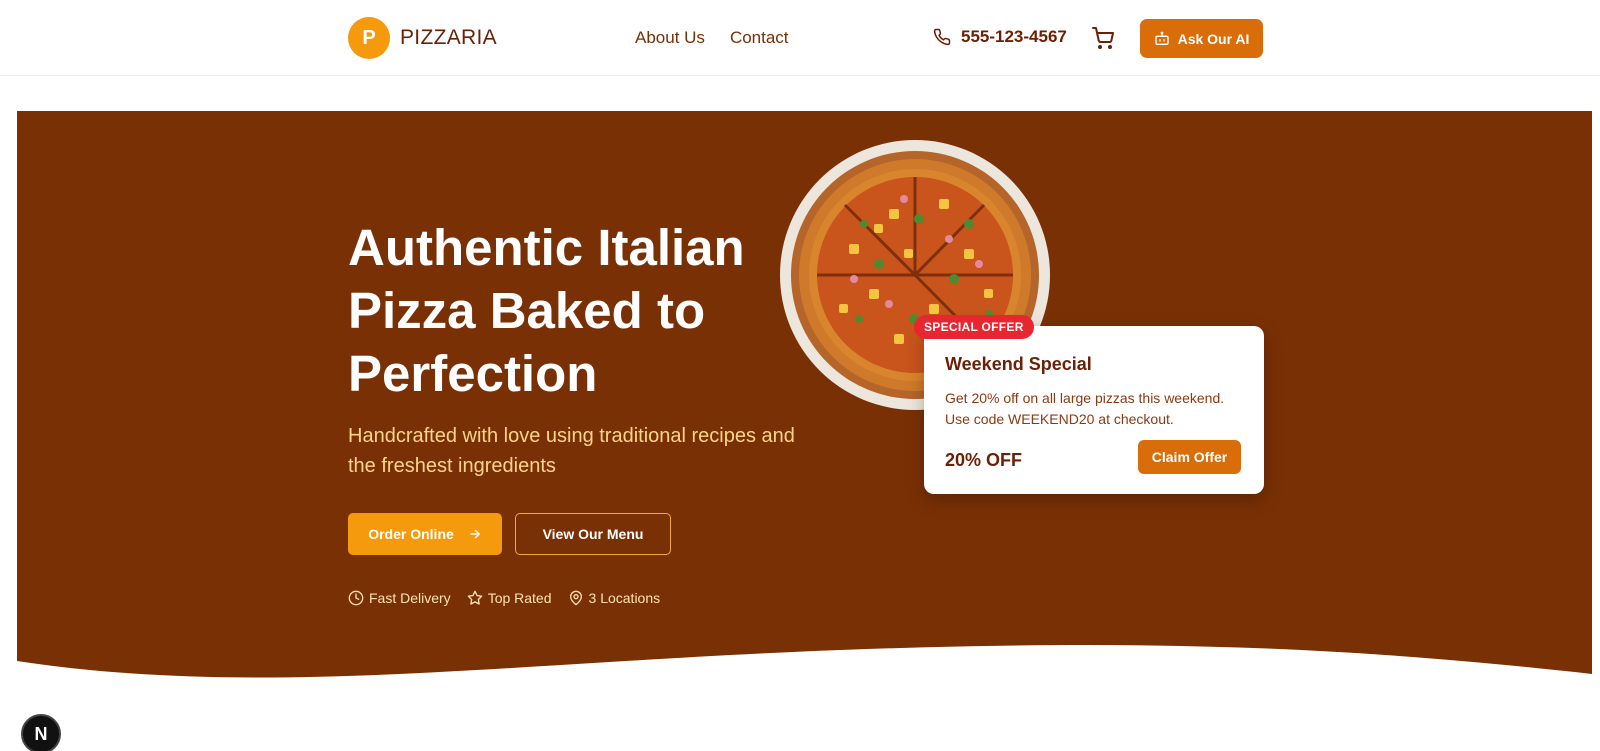 This screenshot has width=1600, height=751. What do you see at coordinates (1014, 36) in the screenshot?
I see `phone-number: 555-123-4567` at bounding box center [1014, 36].